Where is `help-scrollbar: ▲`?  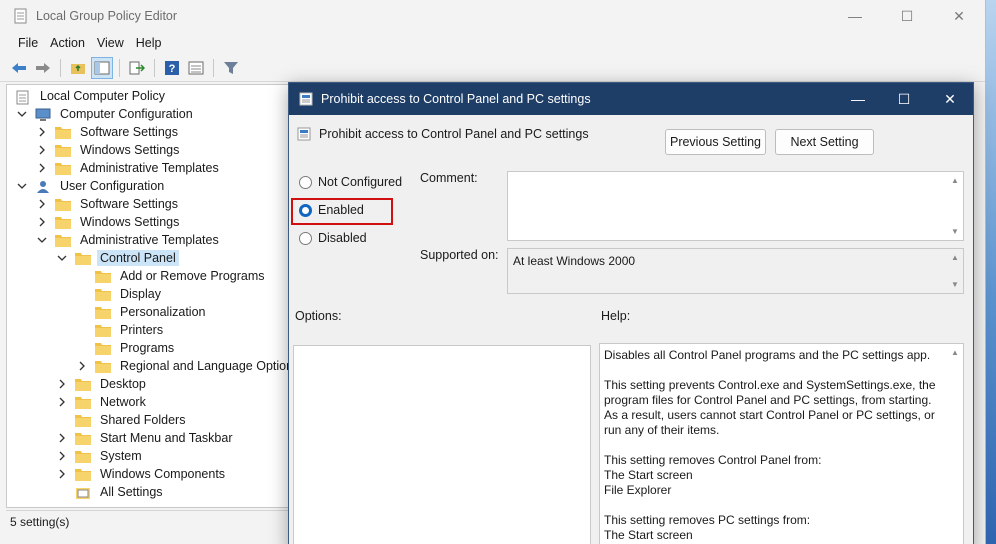
help-scrollbar: ▲ is located at coordinates (955, 444).